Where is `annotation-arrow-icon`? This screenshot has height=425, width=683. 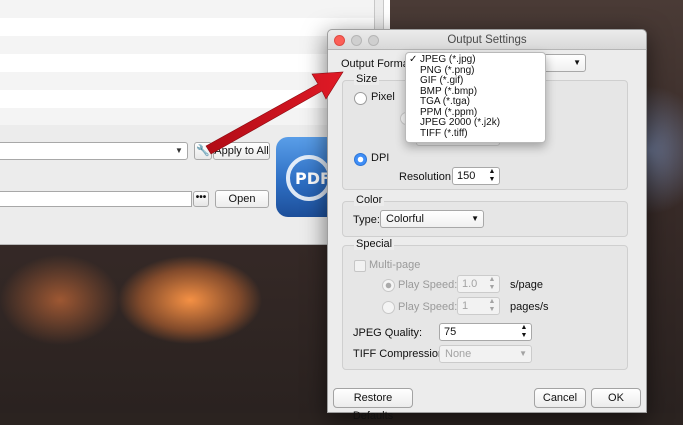 annotation-arrow-icon is located at coordinates (274, 113).